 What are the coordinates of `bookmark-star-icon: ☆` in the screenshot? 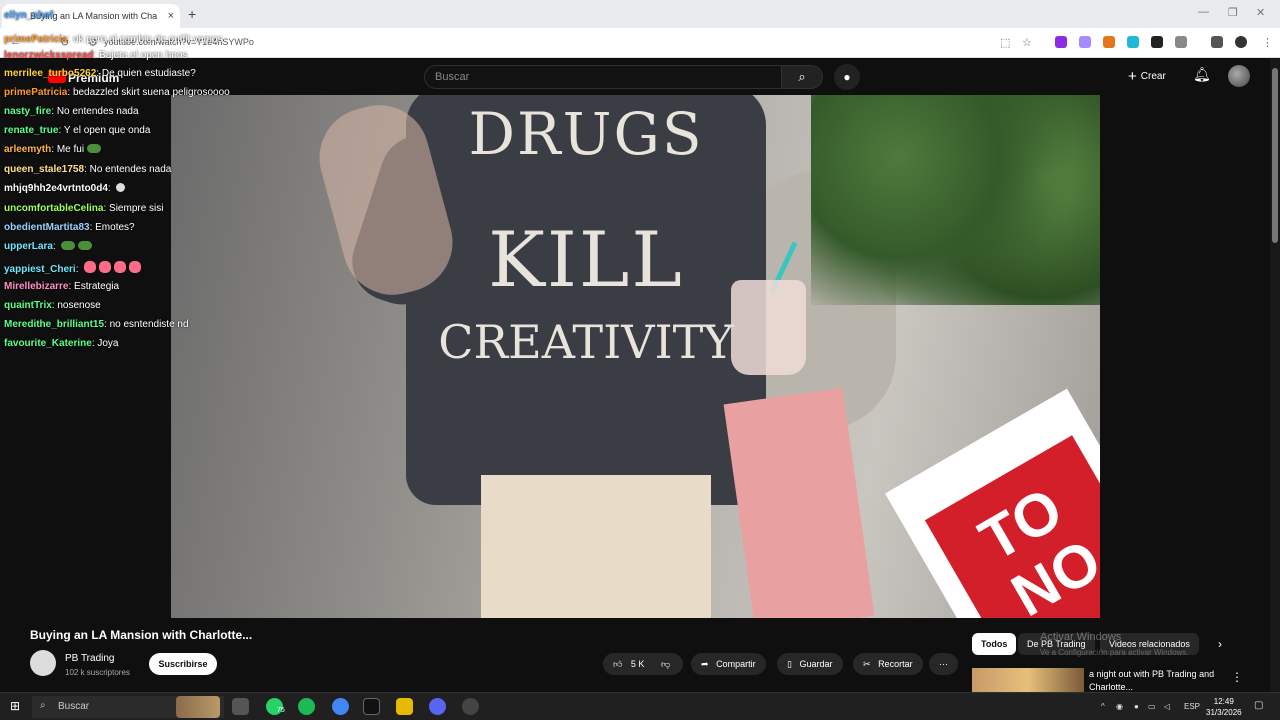 It's located at (1027, 42).